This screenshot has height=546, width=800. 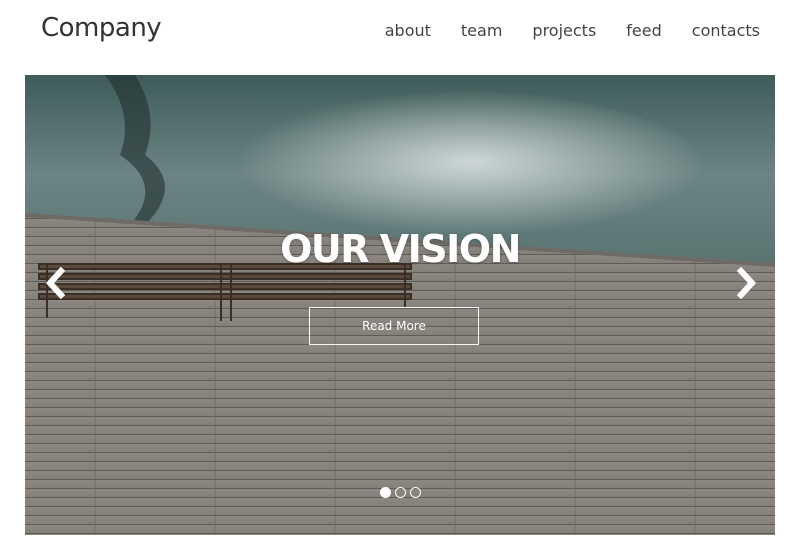 I want to click on main-nav: about team projects feed contacts, so click(x=572, y=31).